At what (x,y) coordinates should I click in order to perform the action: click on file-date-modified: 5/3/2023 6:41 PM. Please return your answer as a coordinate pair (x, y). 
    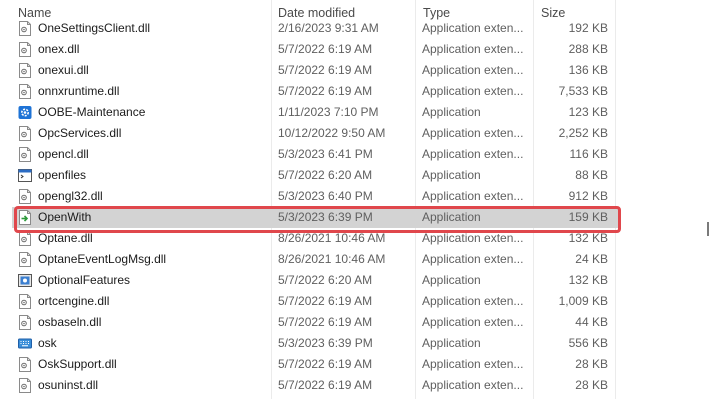
    Looking at the image, I should click on (325, 154).